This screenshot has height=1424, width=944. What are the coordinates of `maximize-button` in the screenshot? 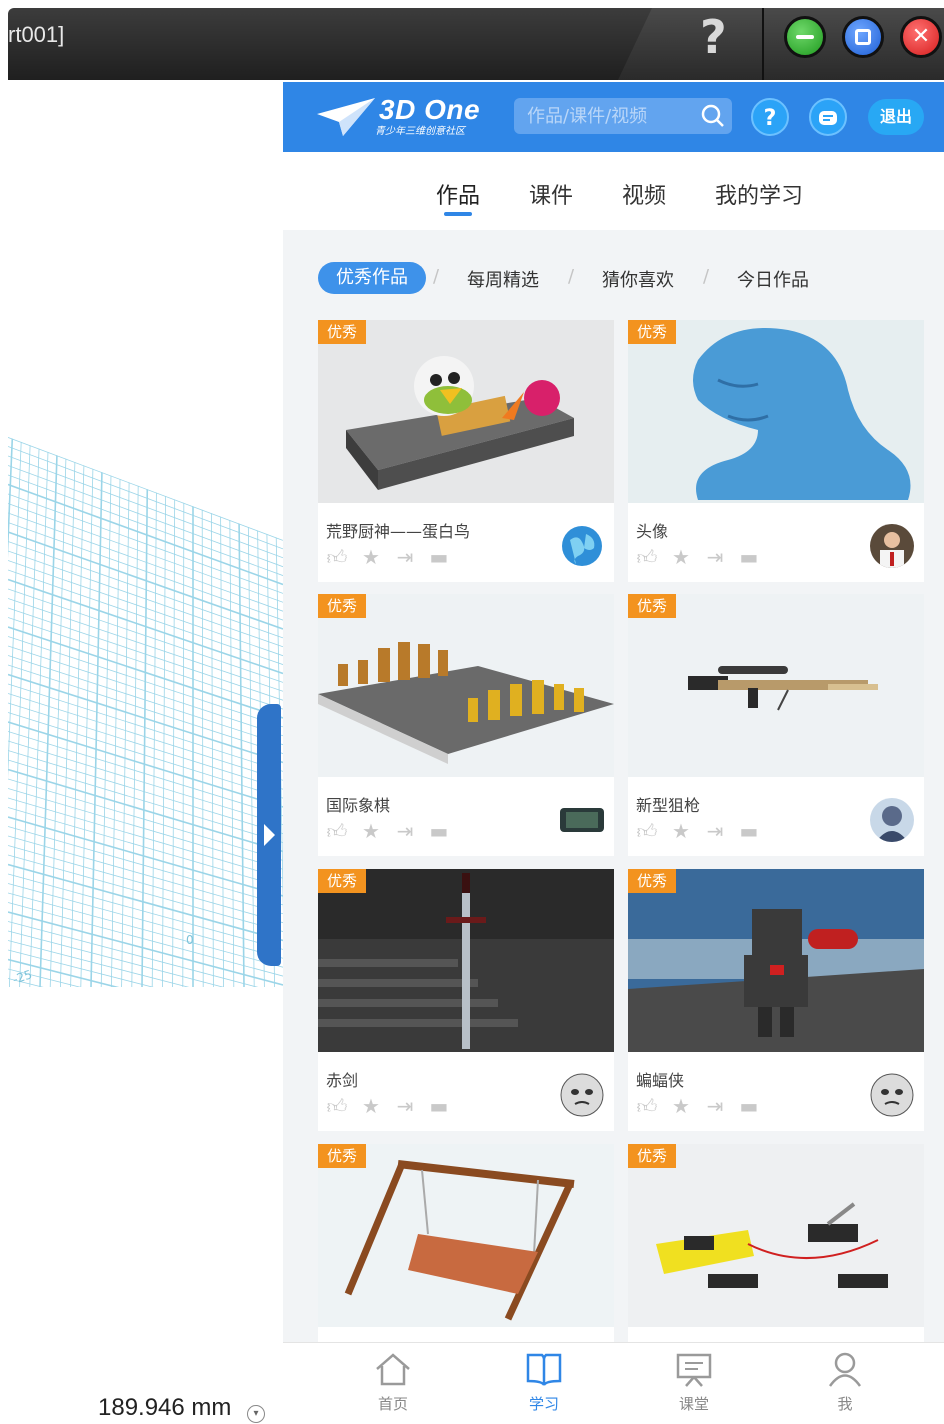 It's located at (863, 37).